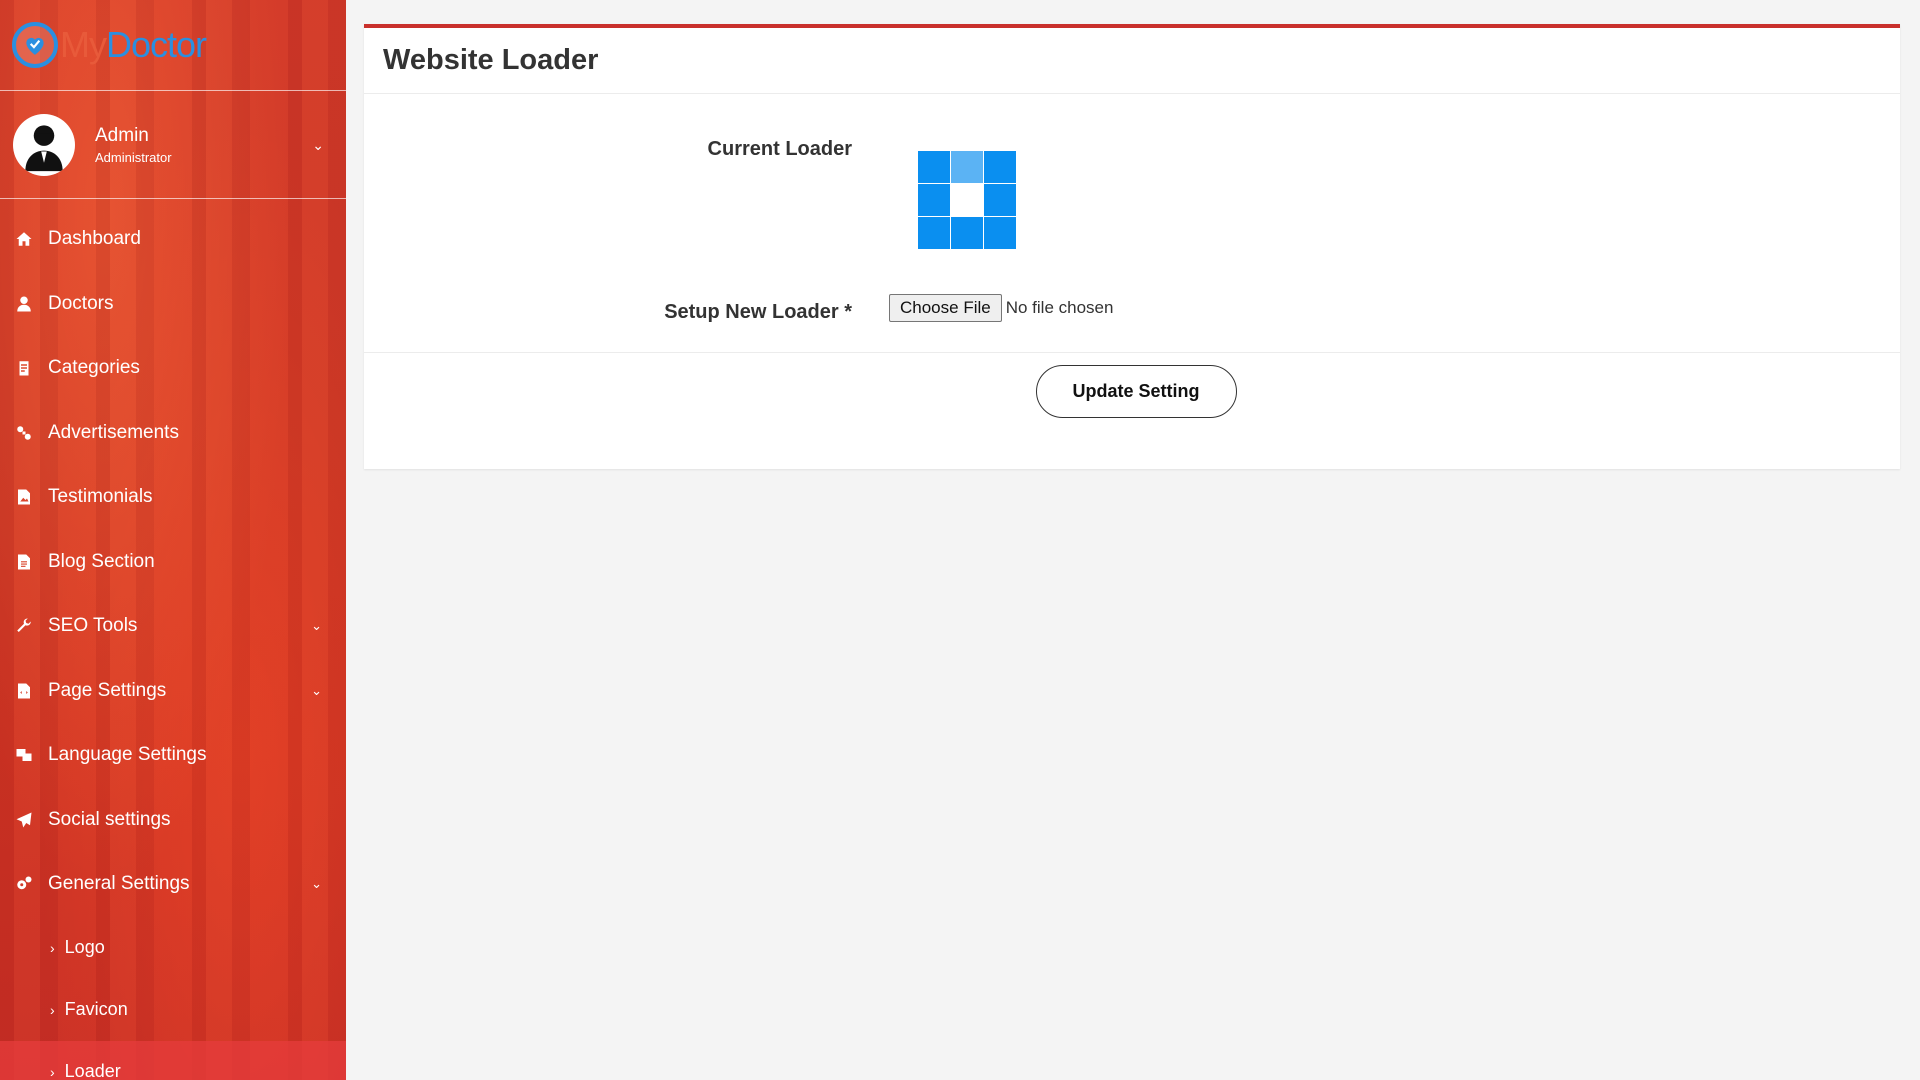 The width and height of the screenshot is (1920, 1080). Describe the element at coordinates (779, 149) in the screenshot. I see `current-loader-label: Current Loader` at that location.